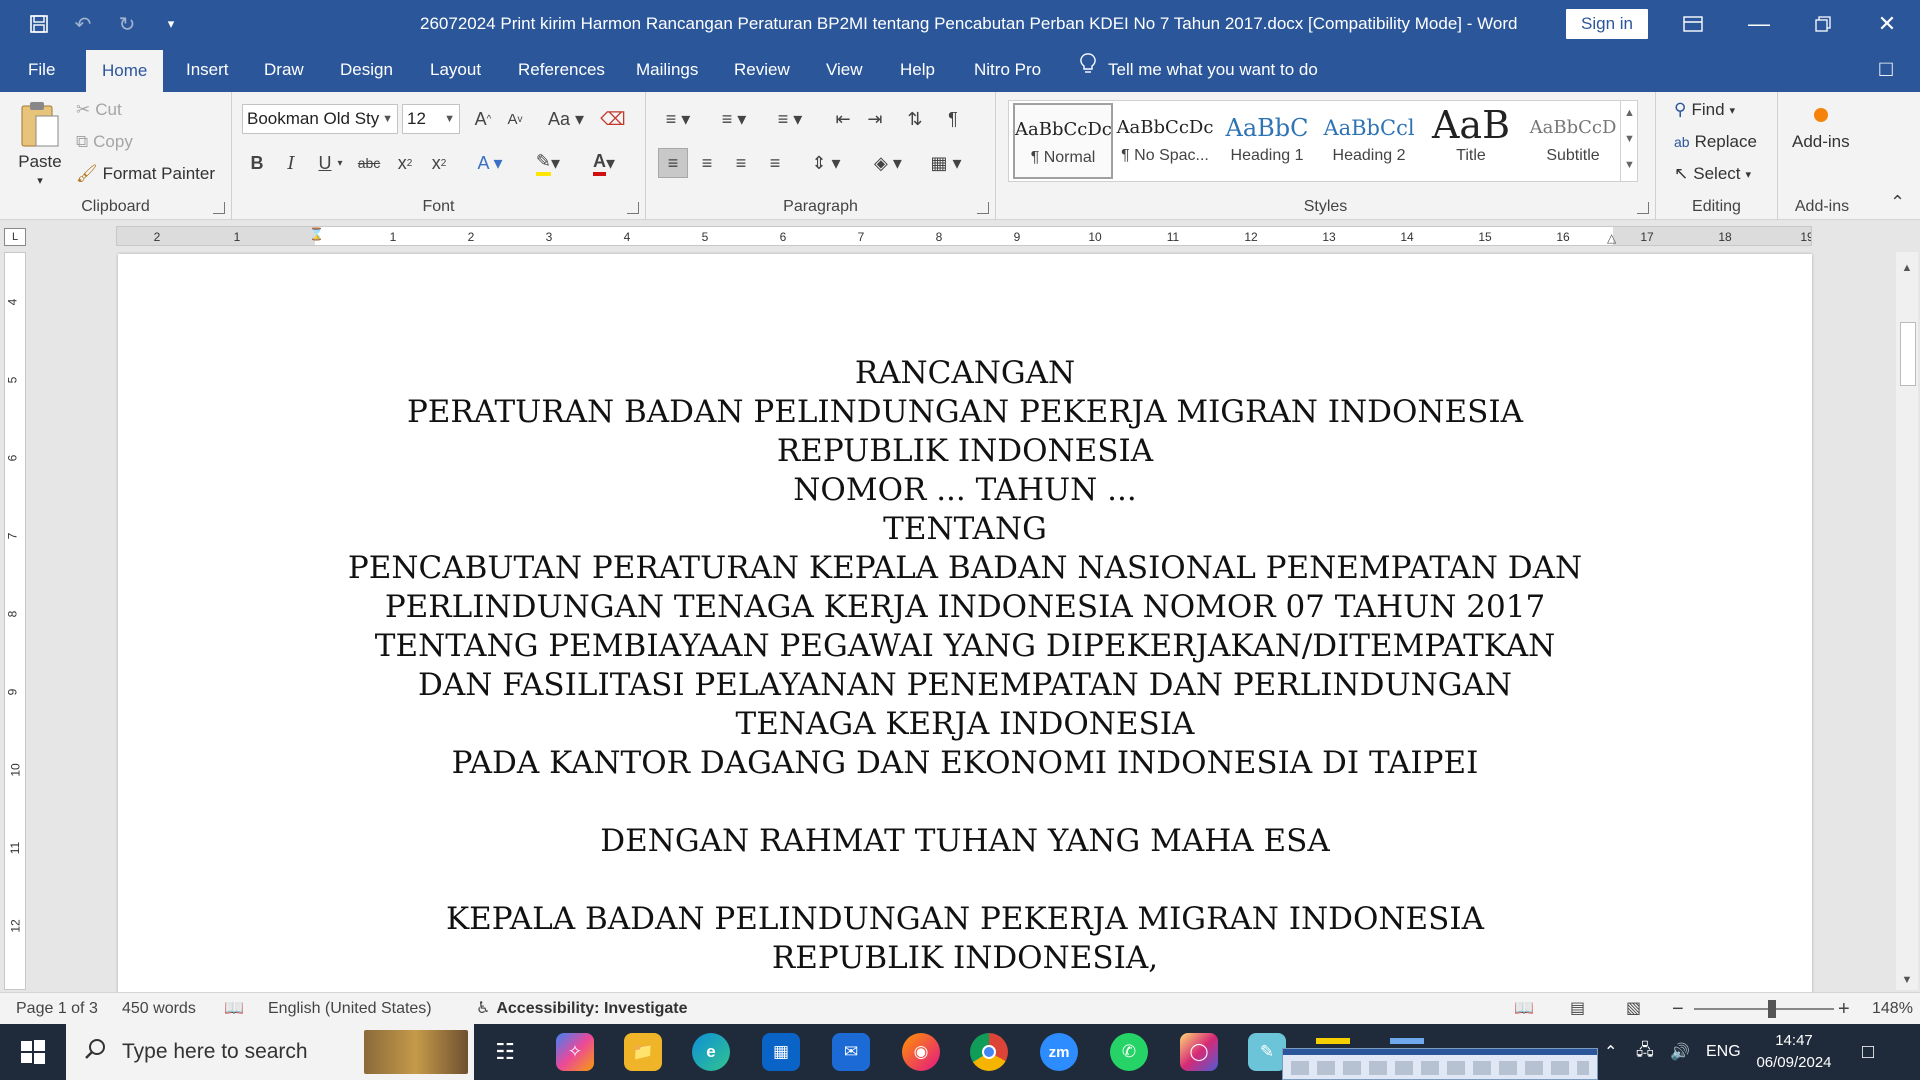 The height and width of the screenshot is (1080, 1920). What do you see at coordinates (1369, 141) in the screenshot?
I see `style-heading-2: AaBbCcl Heading 2` at bounding box center [1369, 141].